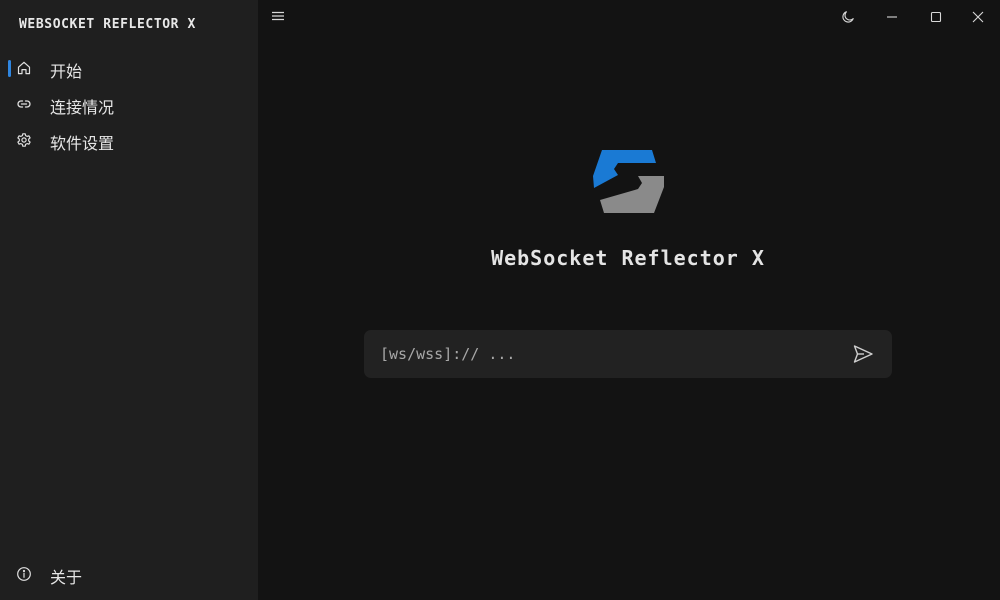  I want to click on app-logo, so click(628, 181).